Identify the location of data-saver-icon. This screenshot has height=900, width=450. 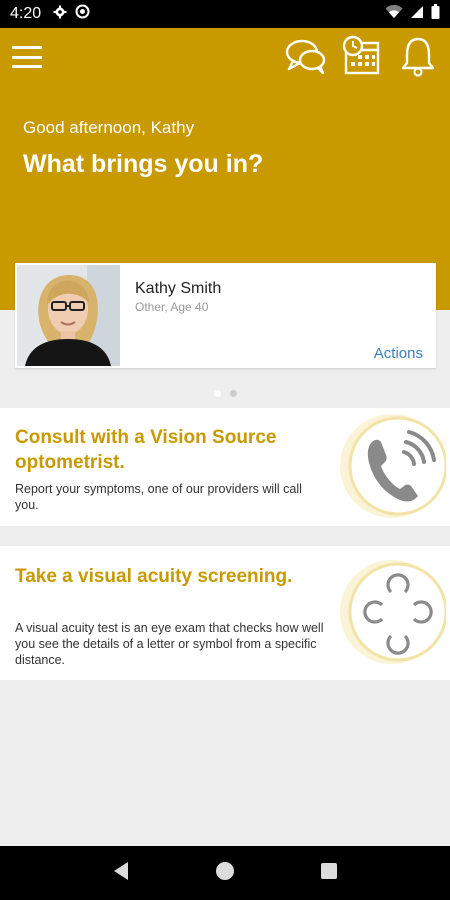
(82, 14).